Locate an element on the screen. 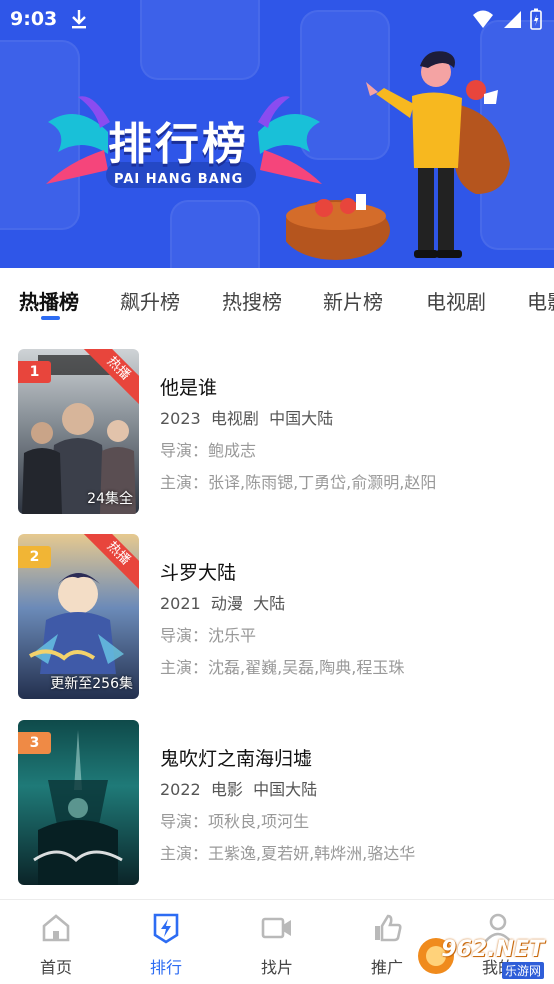 Image resolution: width=554 pixels, height=984 pixels. item-title: 鬼吹灯之南海归墟 is located at coordinates (236, 757).